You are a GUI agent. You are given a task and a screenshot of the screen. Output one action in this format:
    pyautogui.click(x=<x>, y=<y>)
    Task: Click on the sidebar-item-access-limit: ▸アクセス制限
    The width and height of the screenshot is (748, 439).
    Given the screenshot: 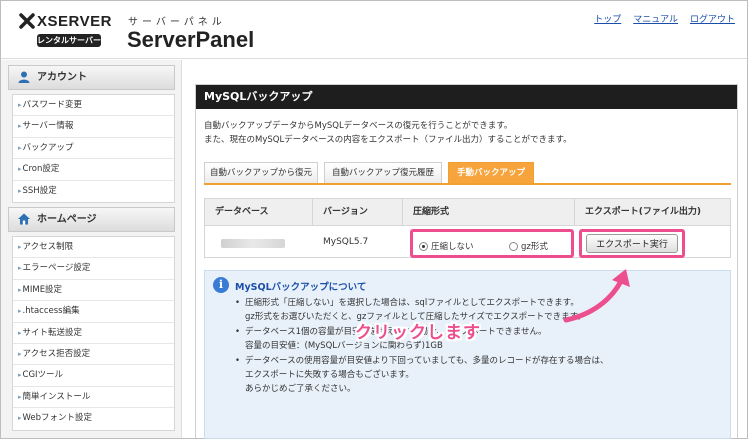 What is the action you would take?
    pyautogui.click(x=93, y=248)
    